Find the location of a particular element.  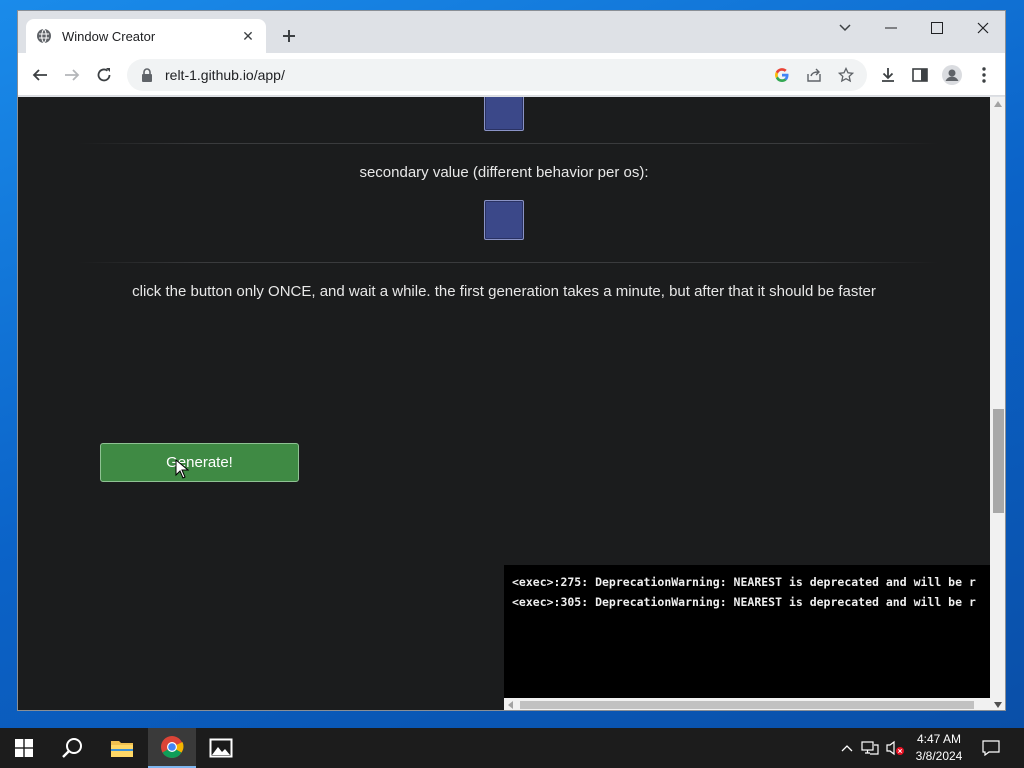

start-button is located at coordinates (24, 748).